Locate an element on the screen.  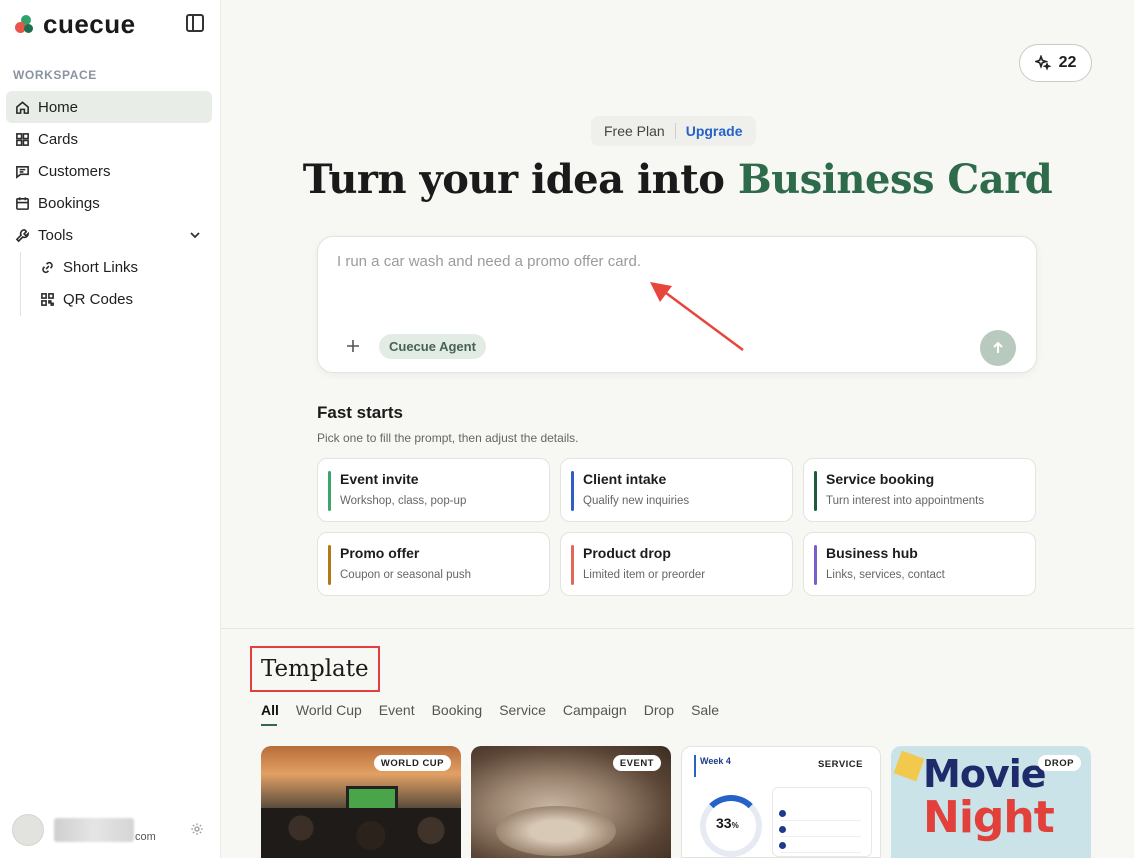
template-headline: Night is located at coordinates (989, 817).